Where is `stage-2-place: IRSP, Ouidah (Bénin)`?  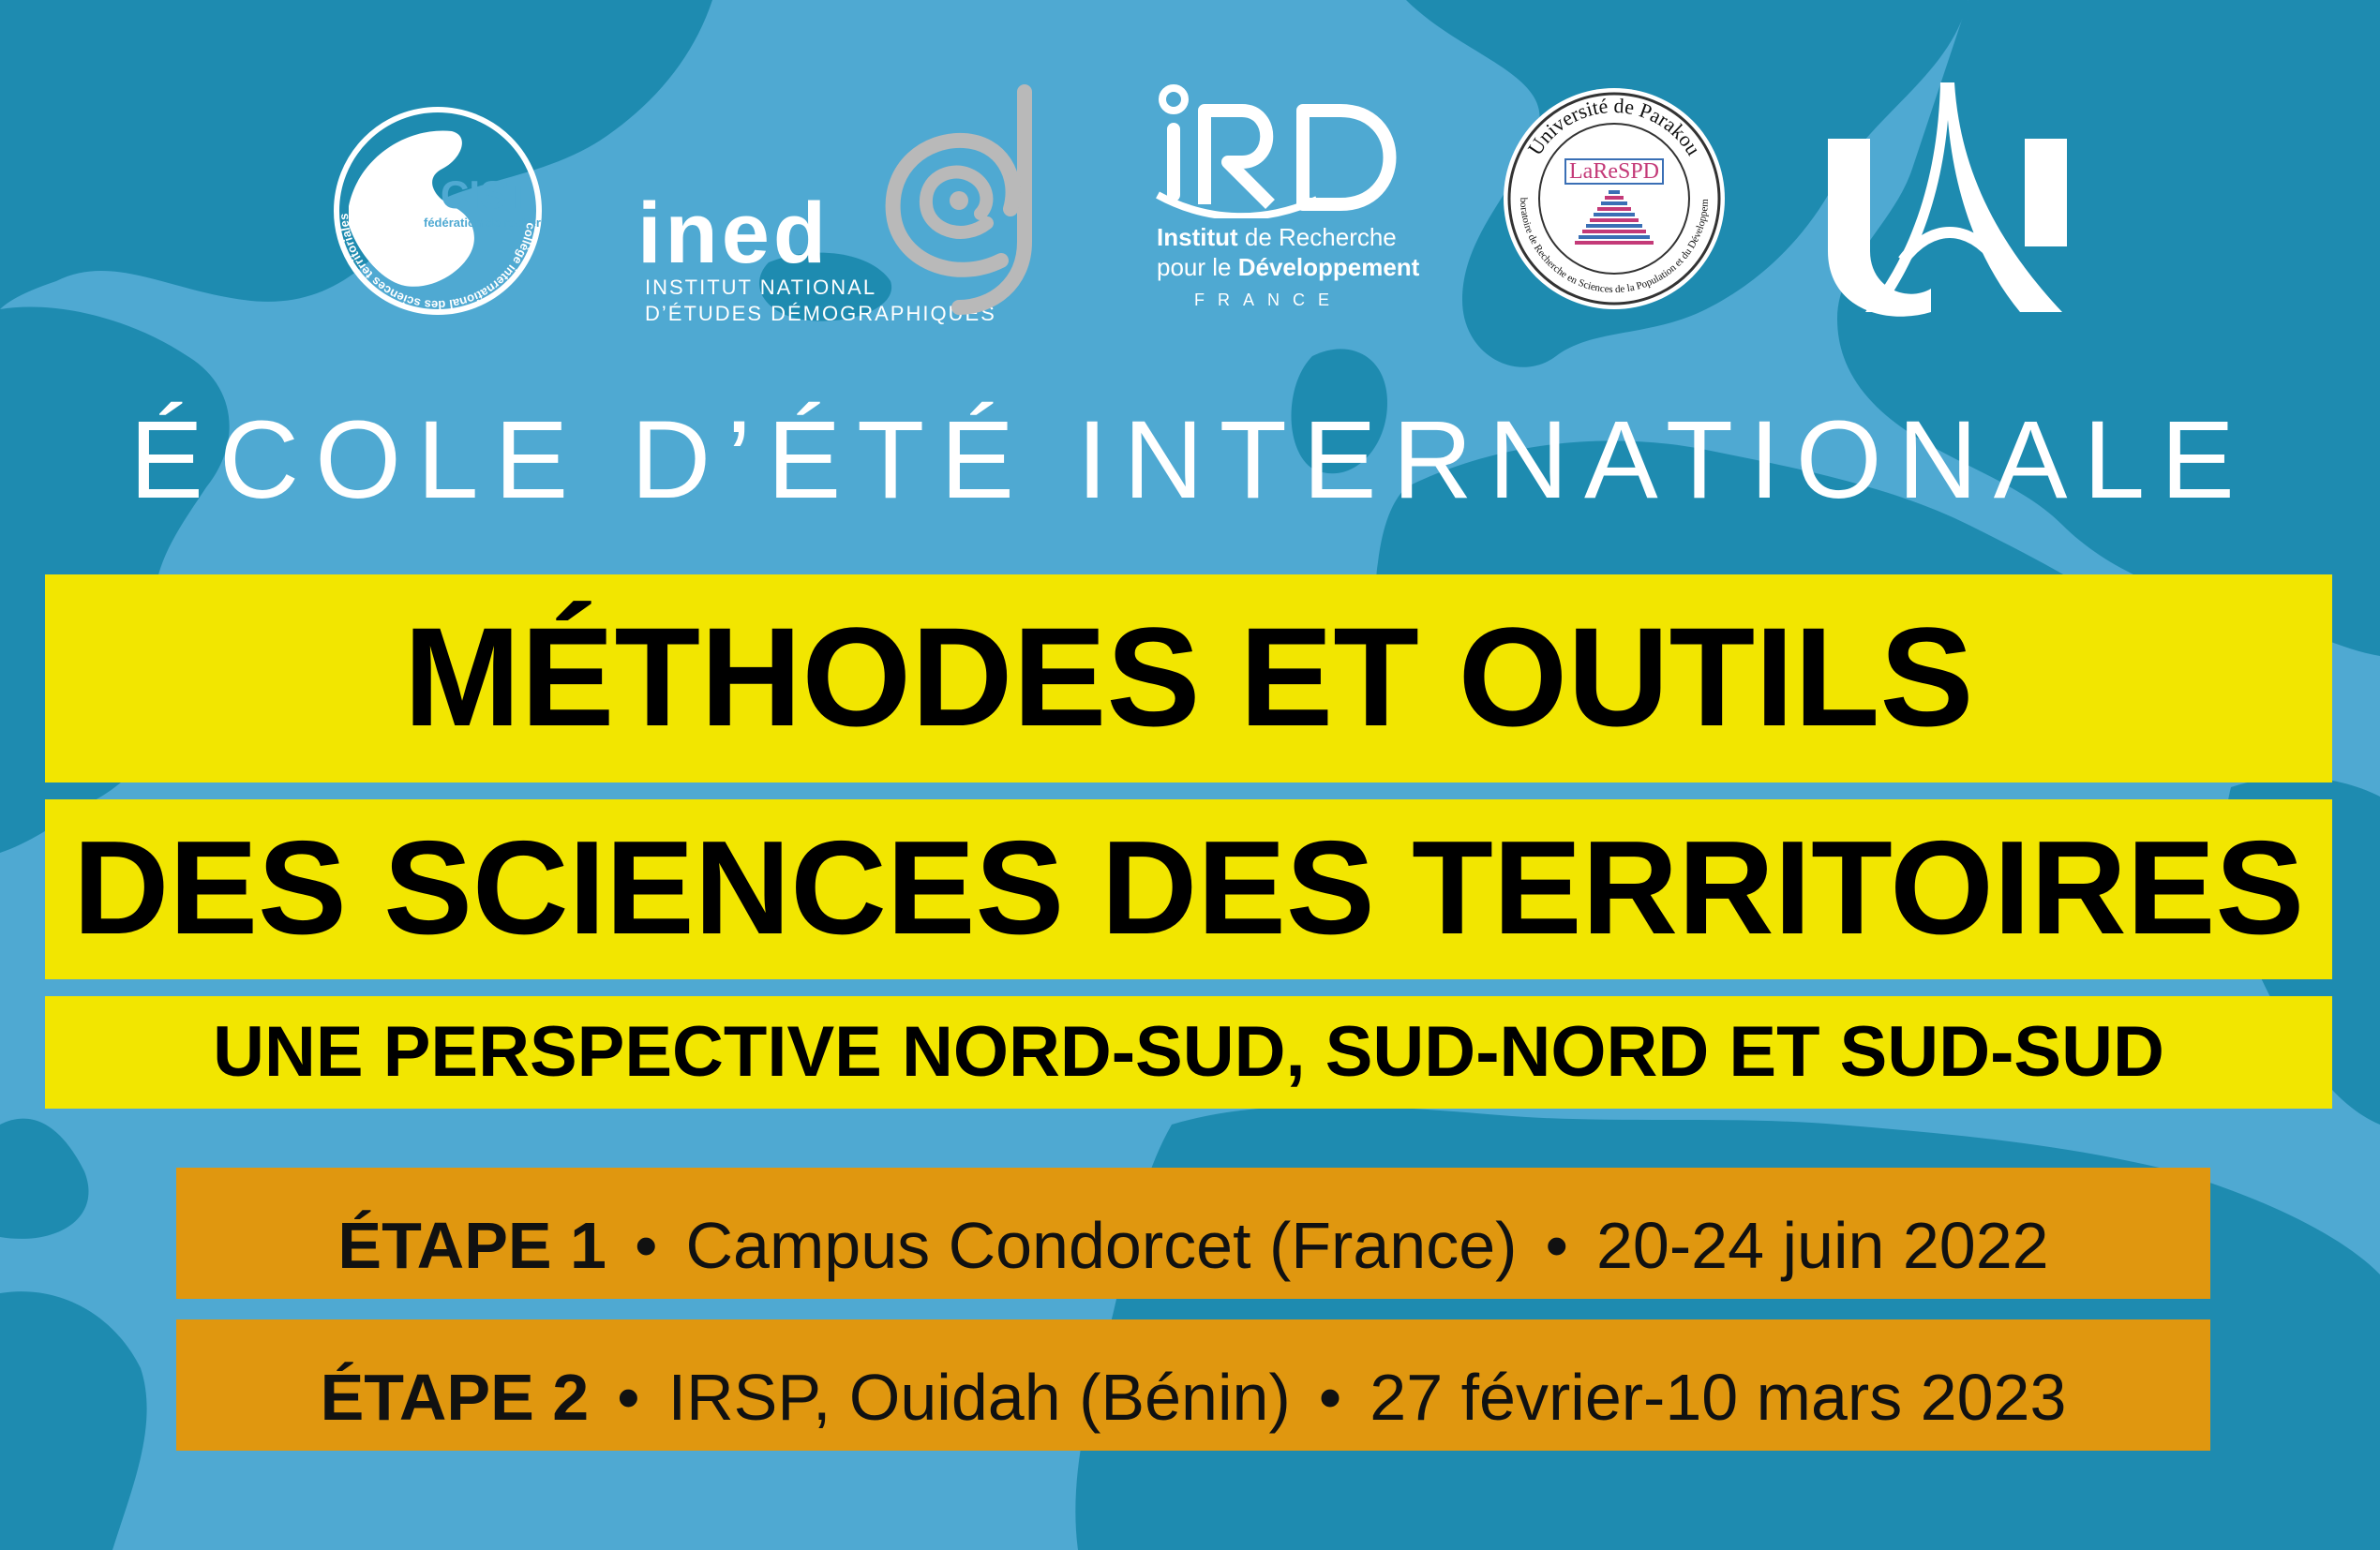 stage-2-place: IRSP, Ouidah (Bénin) is located at coordinates (979, 1397).